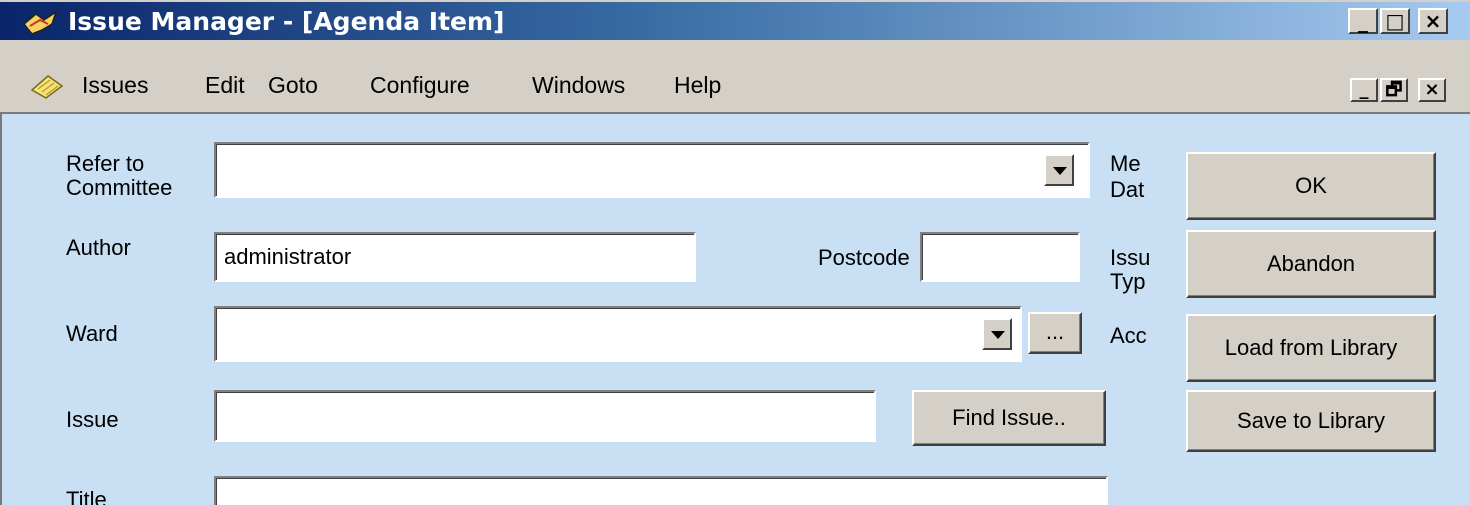  Describe the element at coordinates (545, 416) in the screenshot. I see `issue-input` at that location.